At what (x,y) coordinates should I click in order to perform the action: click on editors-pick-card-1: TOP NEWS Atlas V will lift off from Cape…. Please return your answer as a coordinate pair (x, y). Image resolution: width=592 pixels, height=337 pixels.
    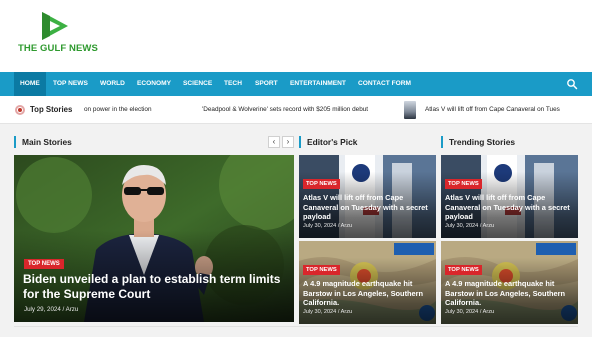
    Looking at the image, I should click on (367, 196).